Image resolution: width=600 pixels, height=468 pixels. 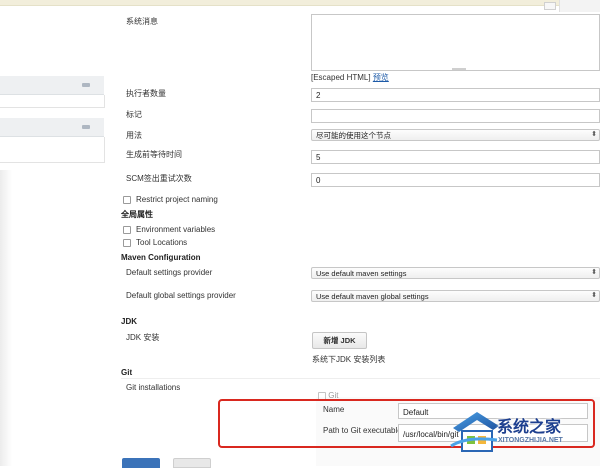 I want to click on git-installations-label: Git installations, so click(x=153, y=387).